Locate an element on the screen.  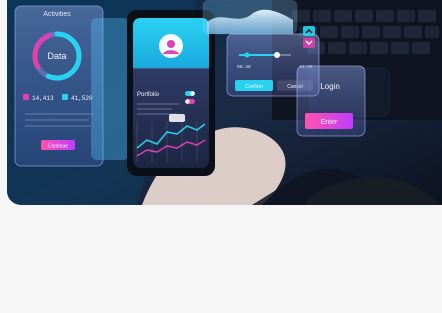
activities-stat-a: 14,413 is located at coordinates (43, 98).